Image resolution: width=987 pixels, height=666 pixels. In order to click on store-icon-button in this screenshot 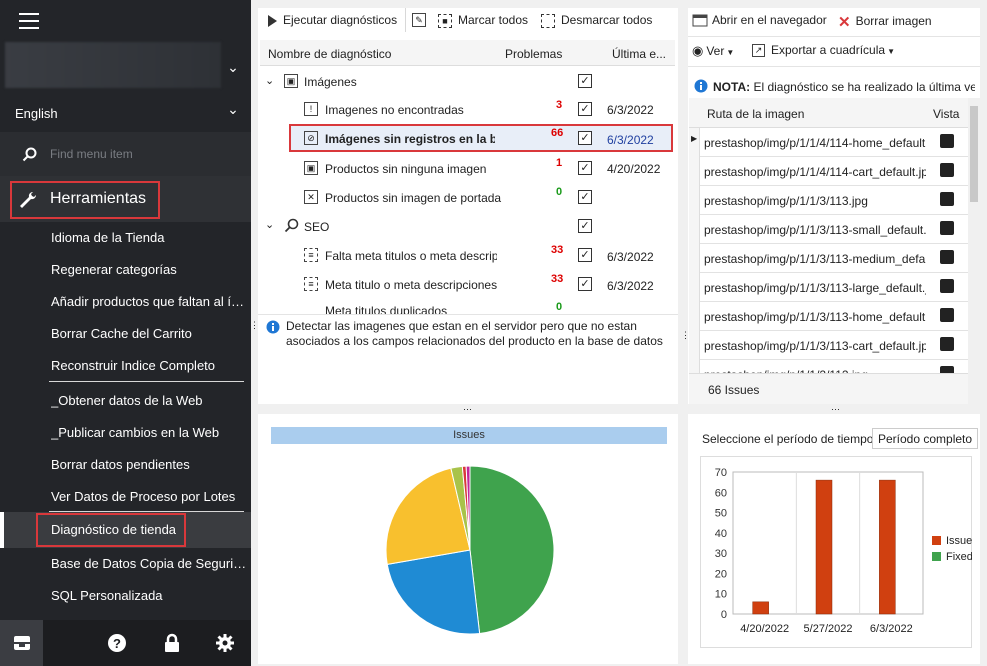, I will do `click(21, 643)`.